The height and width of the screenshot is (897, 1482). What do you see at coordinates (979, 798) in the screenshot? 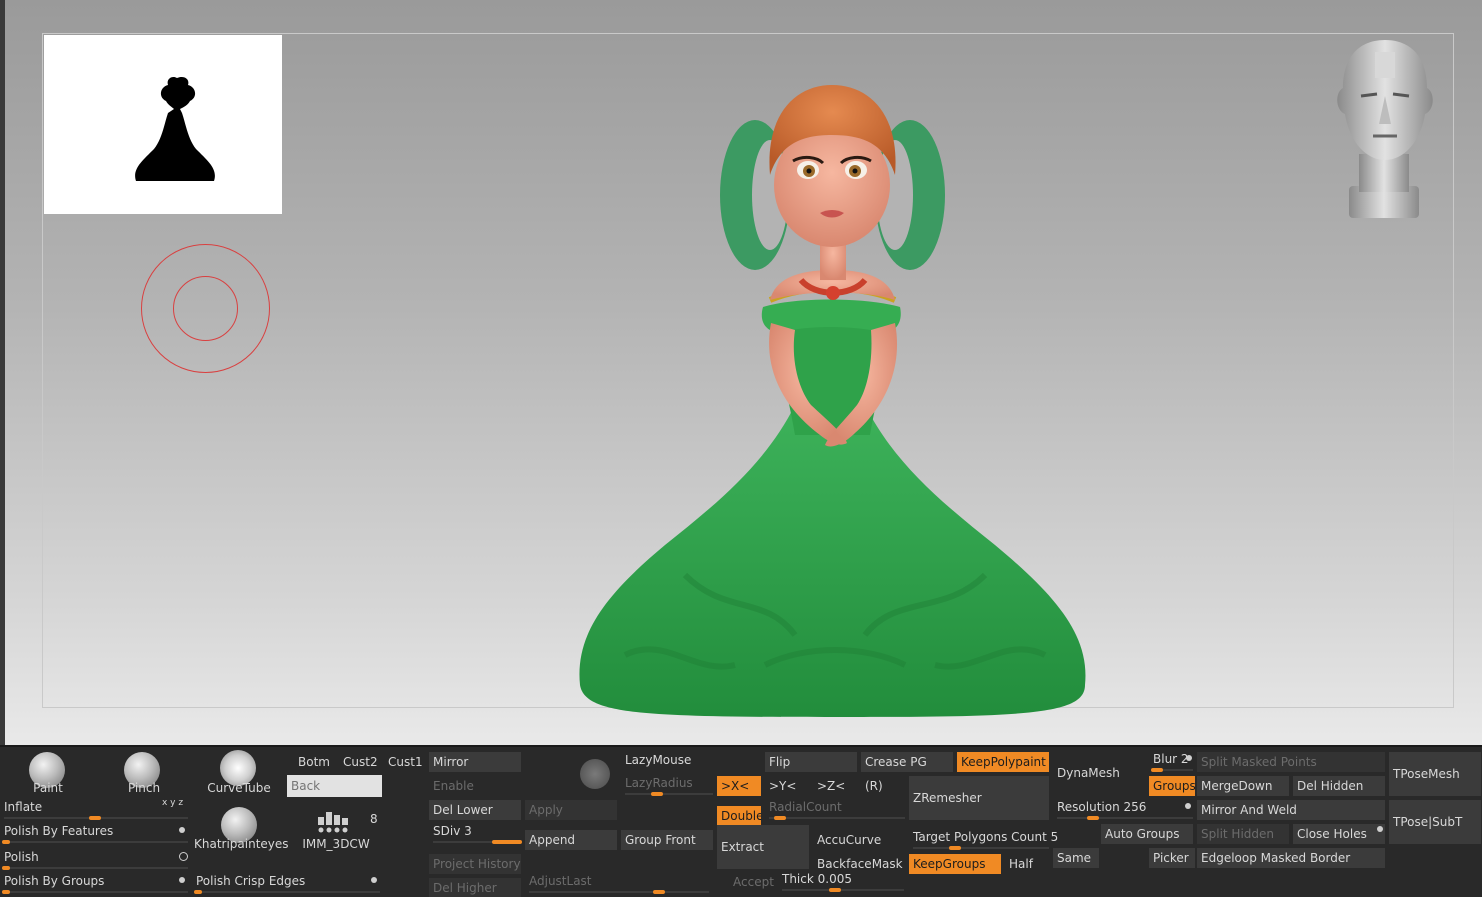
I see `zremesher-button: ZRemesher` at bounding box center [979, 798].